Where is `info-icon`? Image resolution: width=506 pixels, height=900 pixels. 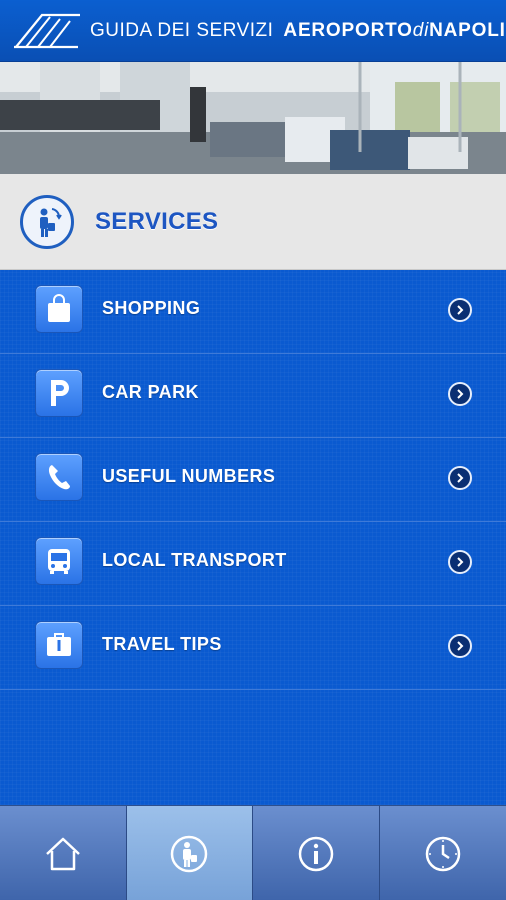 info-icon is located at coordinates (315, 853).